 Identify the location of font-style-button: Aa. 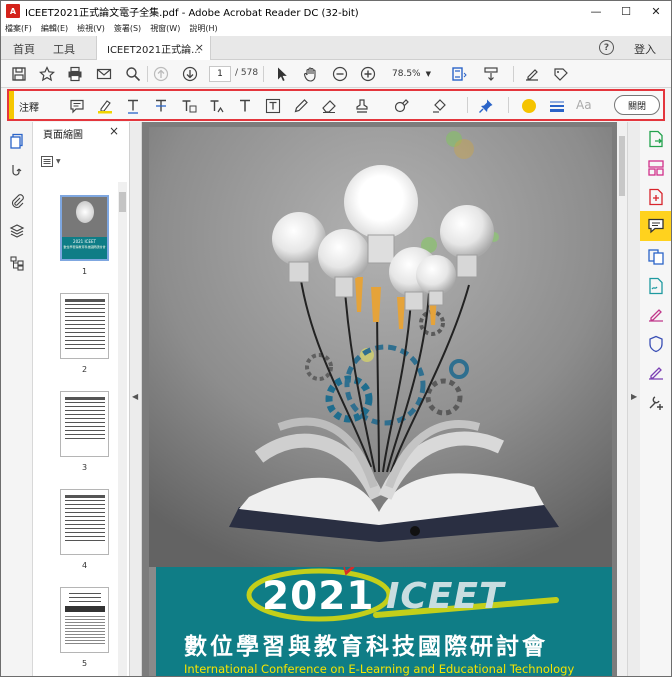
(584, 105).